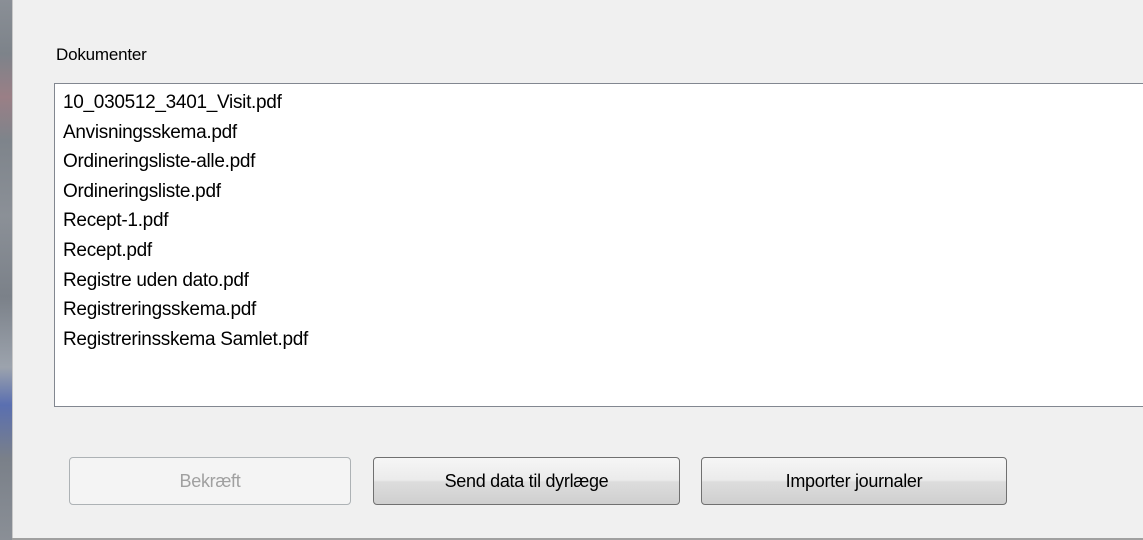 Image resolution: width=1143 pixels, height=540 pixels. I want to click on list-item: Recept-1.pdf, so click(603, 221).